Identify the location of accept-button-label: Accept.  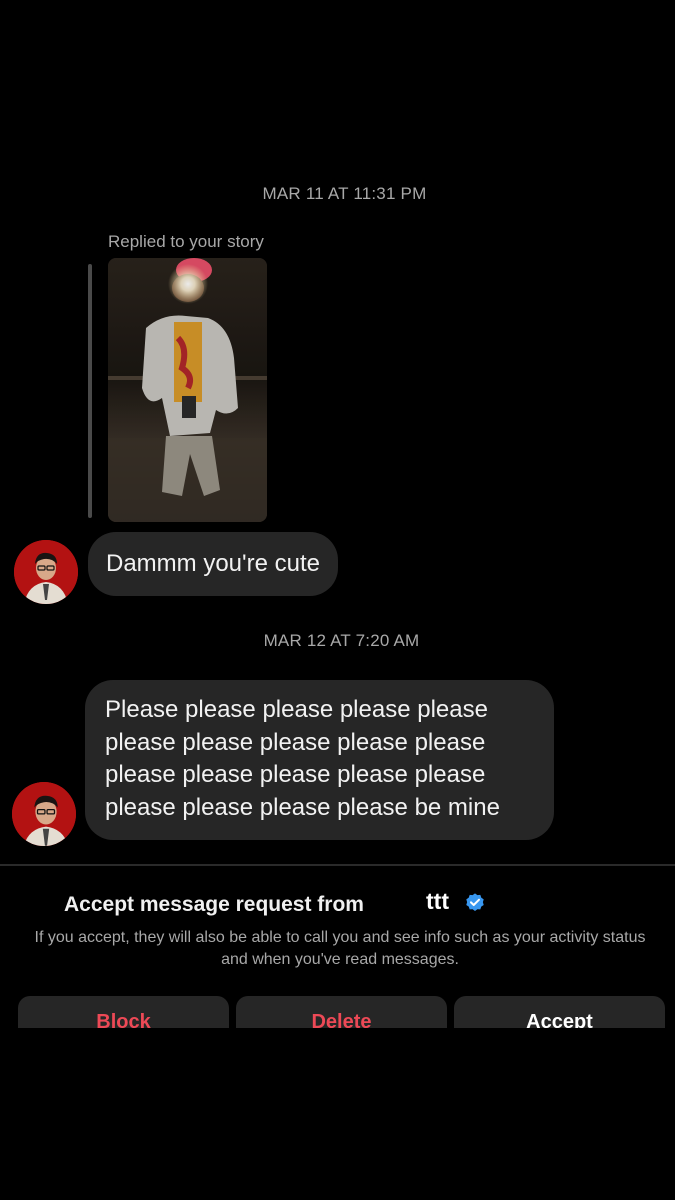
(559, 1019).